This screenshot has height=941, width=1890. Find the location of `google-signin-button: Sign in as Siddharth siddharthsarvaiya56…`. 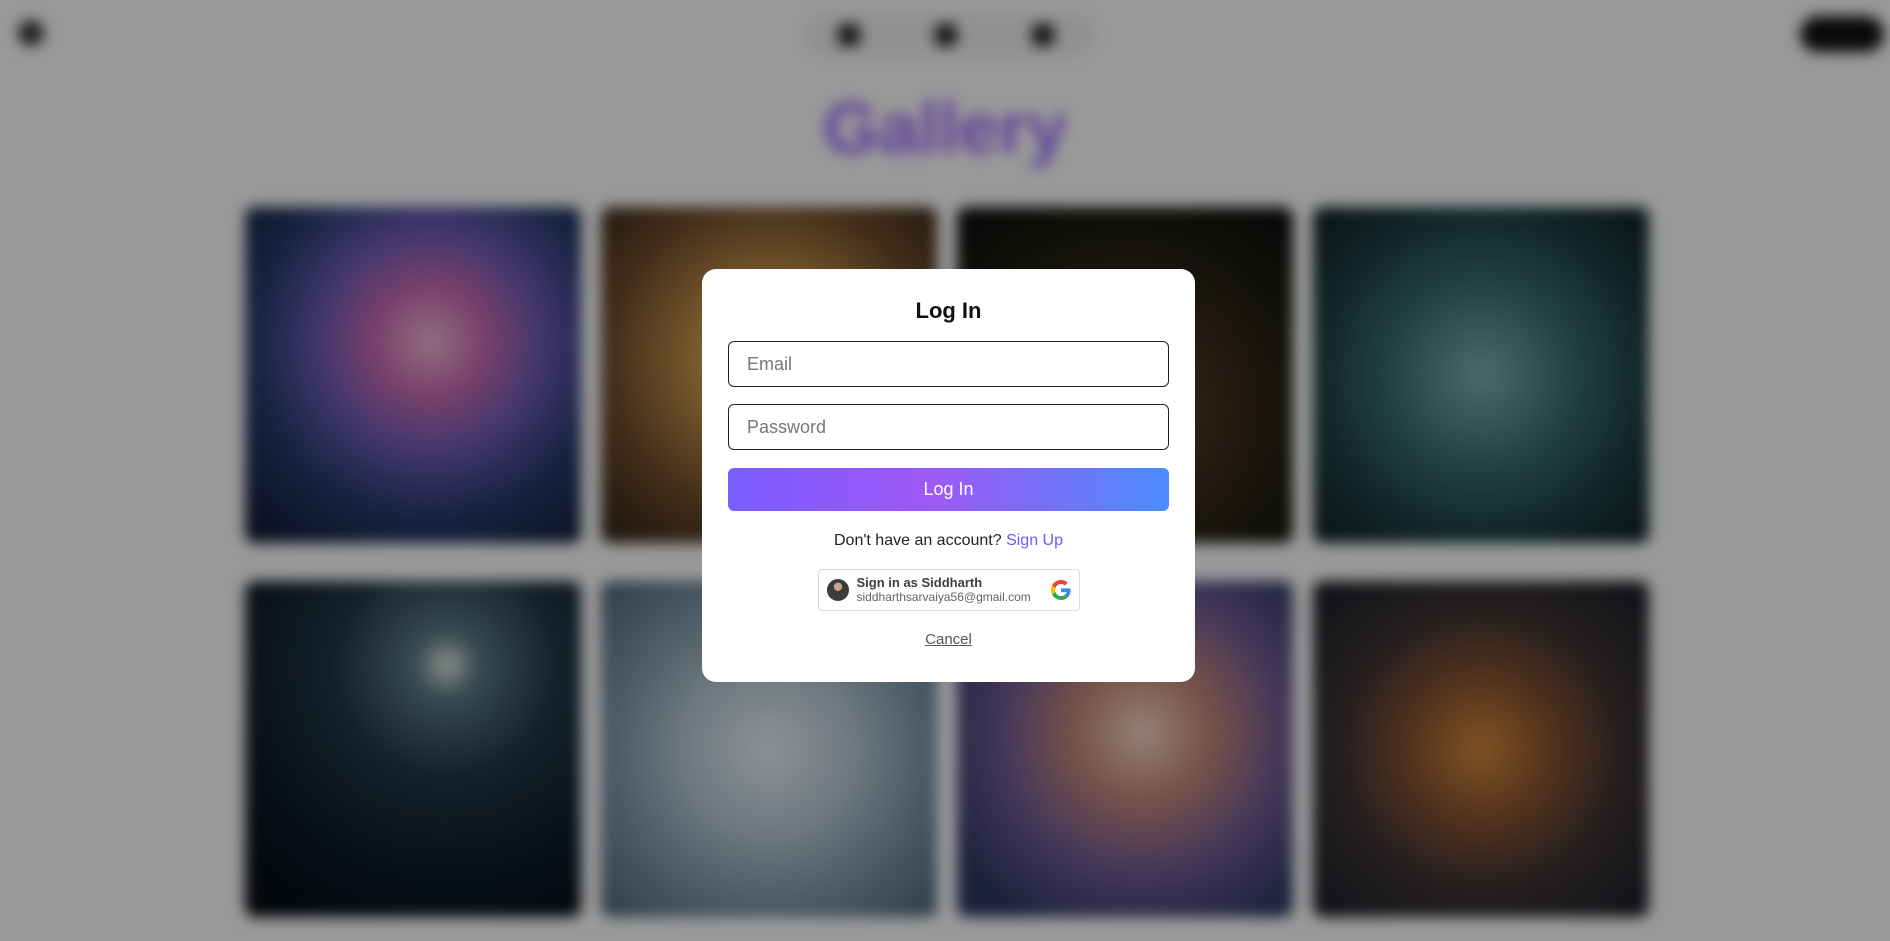

google-signin-button: Sign in as Siddharth siddharthsarvaiya56… is located at coordinates (948, 590).